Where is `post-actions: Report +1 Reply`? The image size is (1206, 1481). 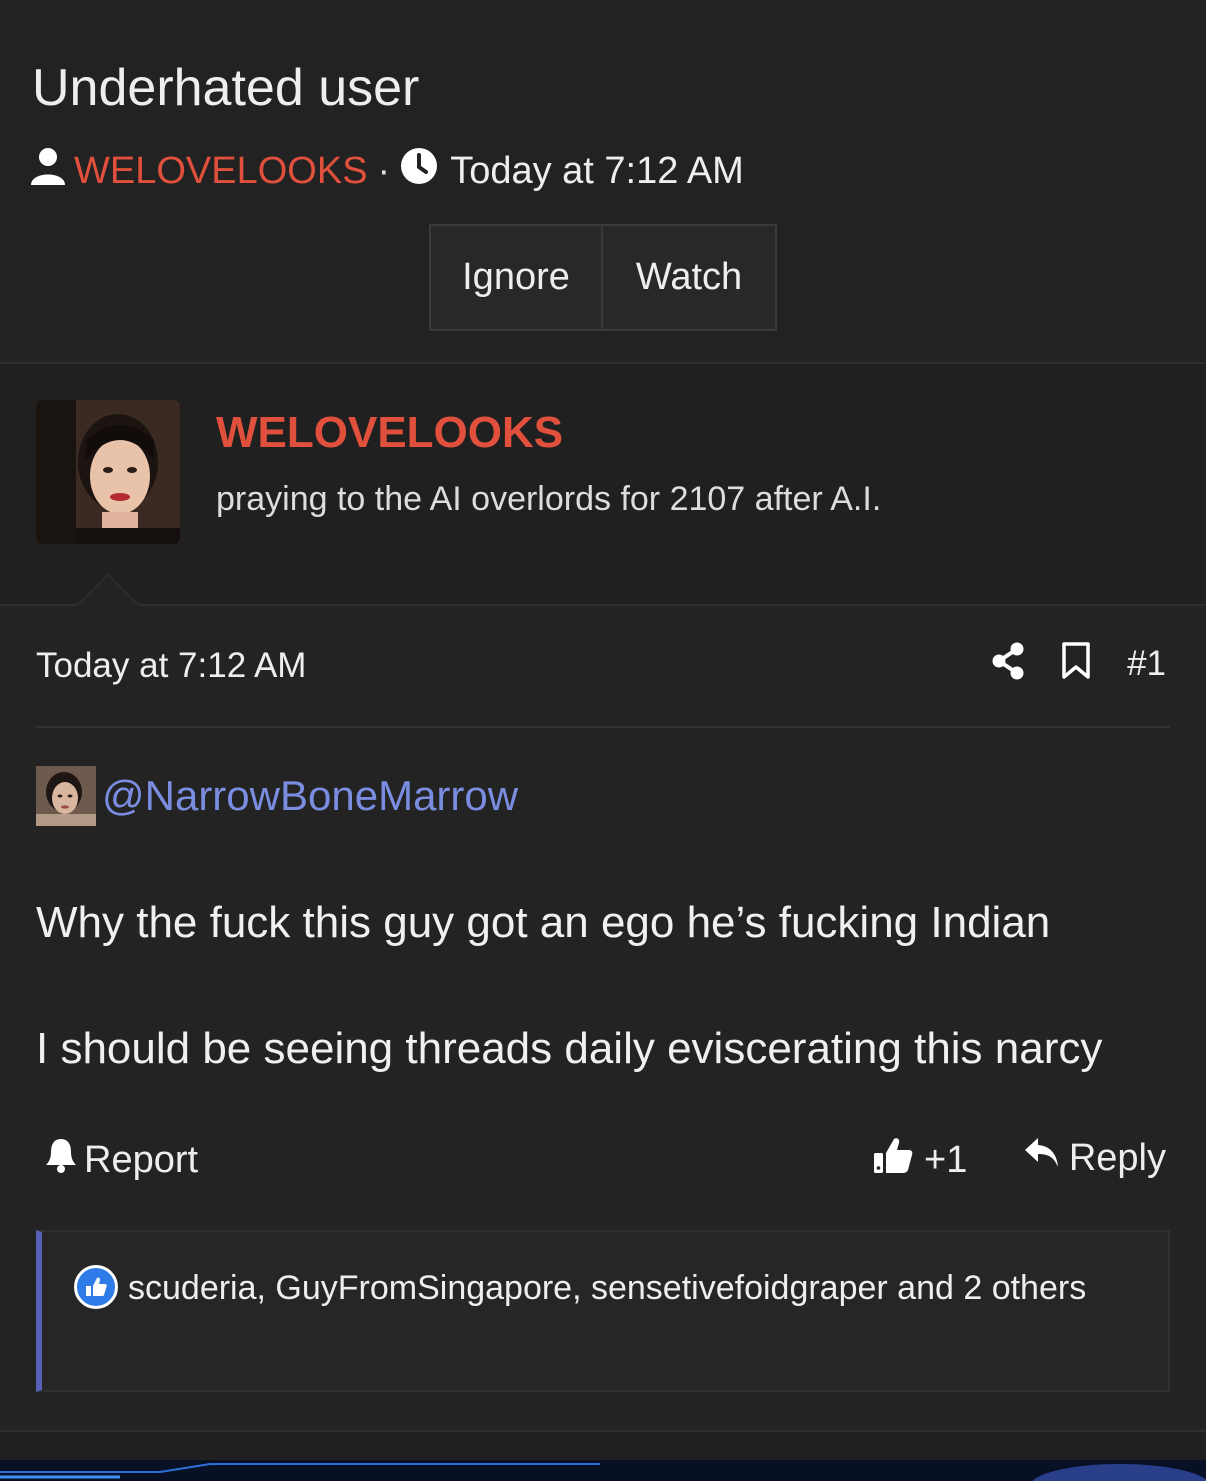
post-actions: Report +1 Reply is located at coordinates (603, 1160).